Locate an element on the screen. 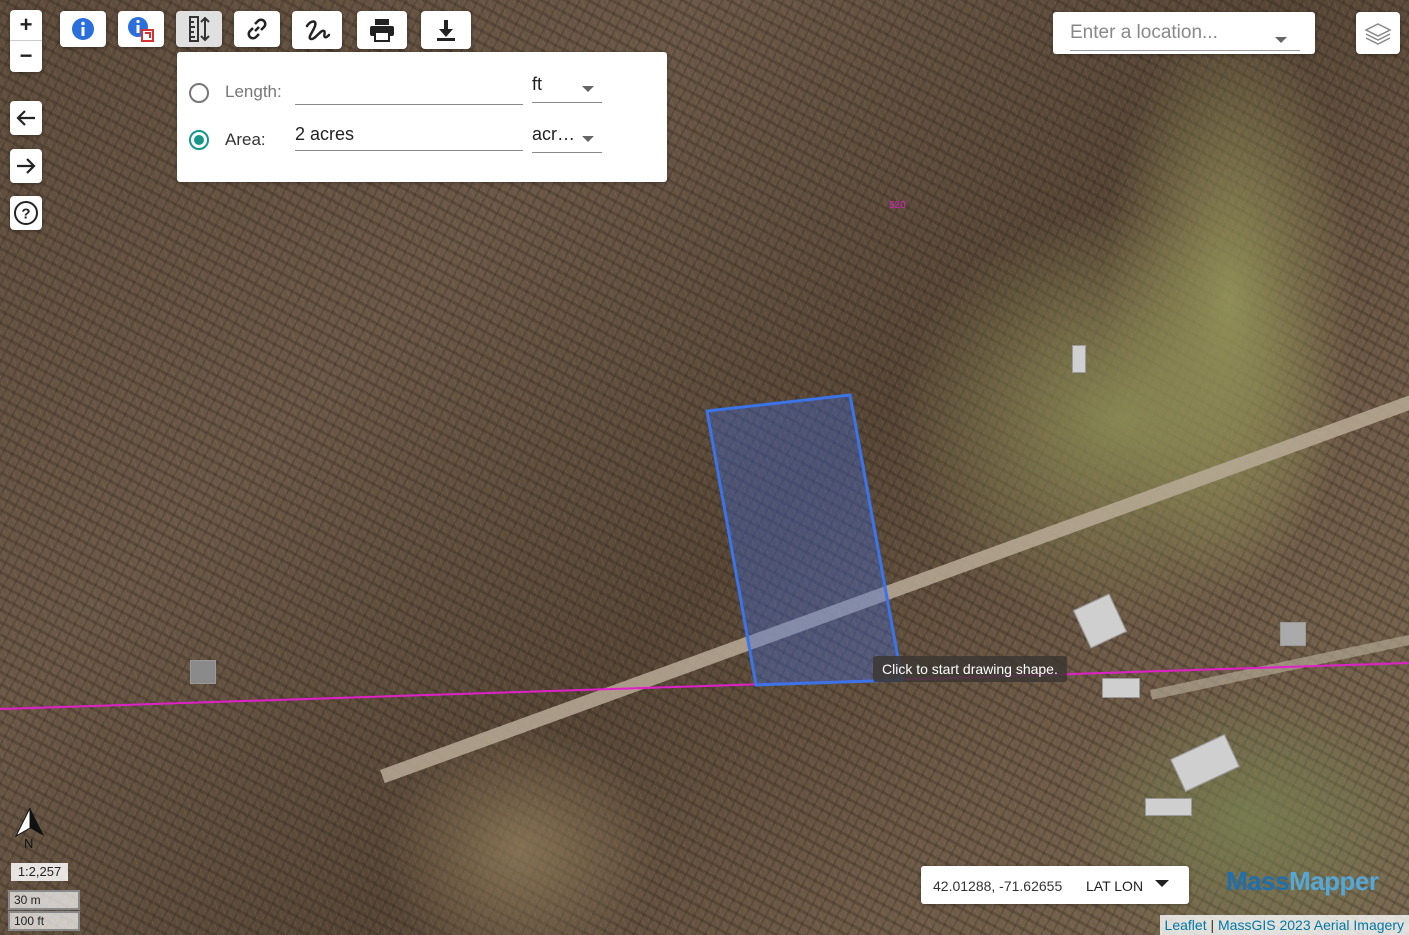 The height and width of the screenshot is (935, 1409). zoom-in-button: + is located at coordinates (26, 25).